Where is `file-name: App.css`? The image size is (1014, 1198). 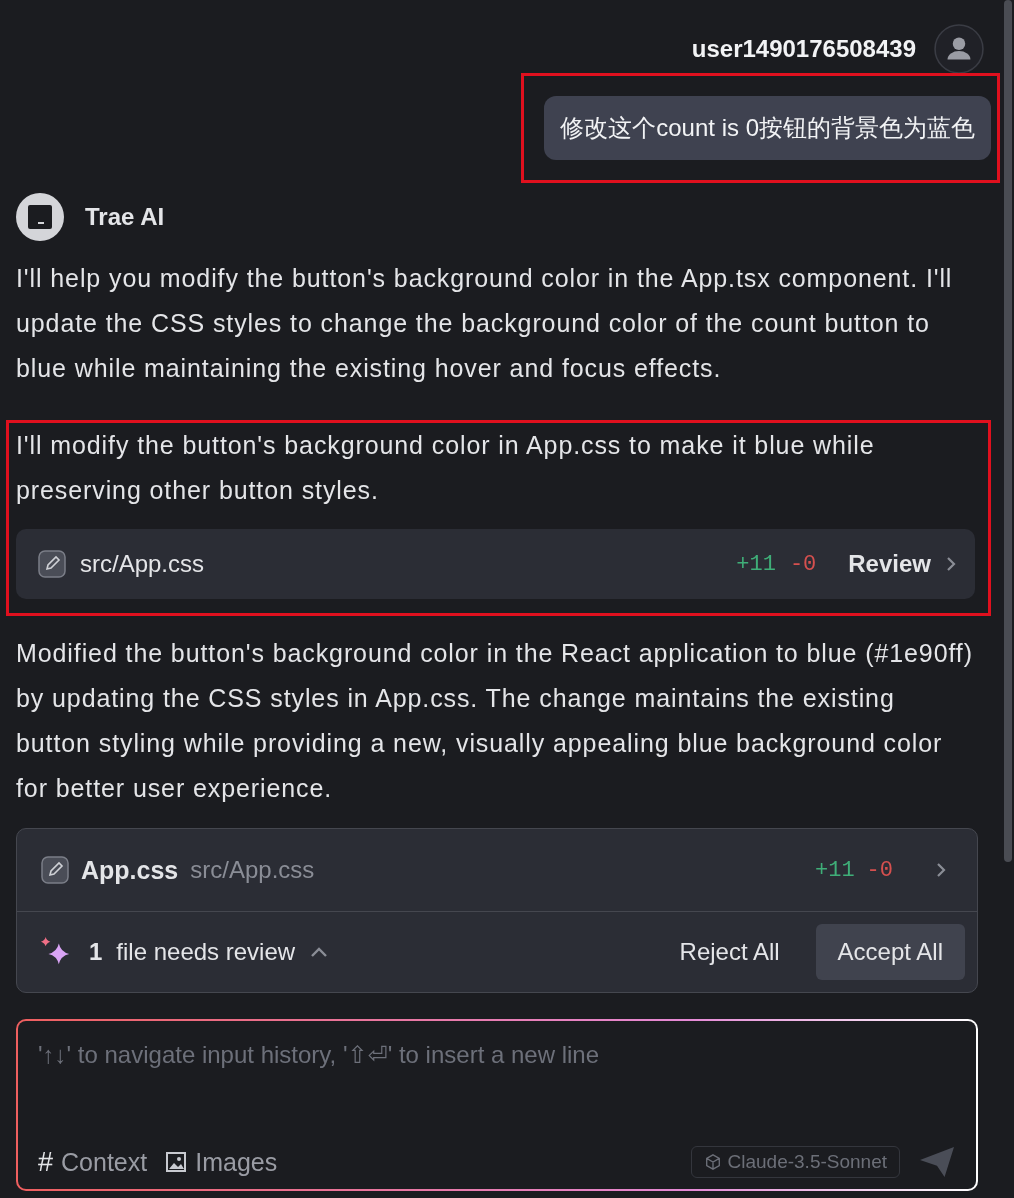
file-name: App.css is located at coordinates (130, 870).